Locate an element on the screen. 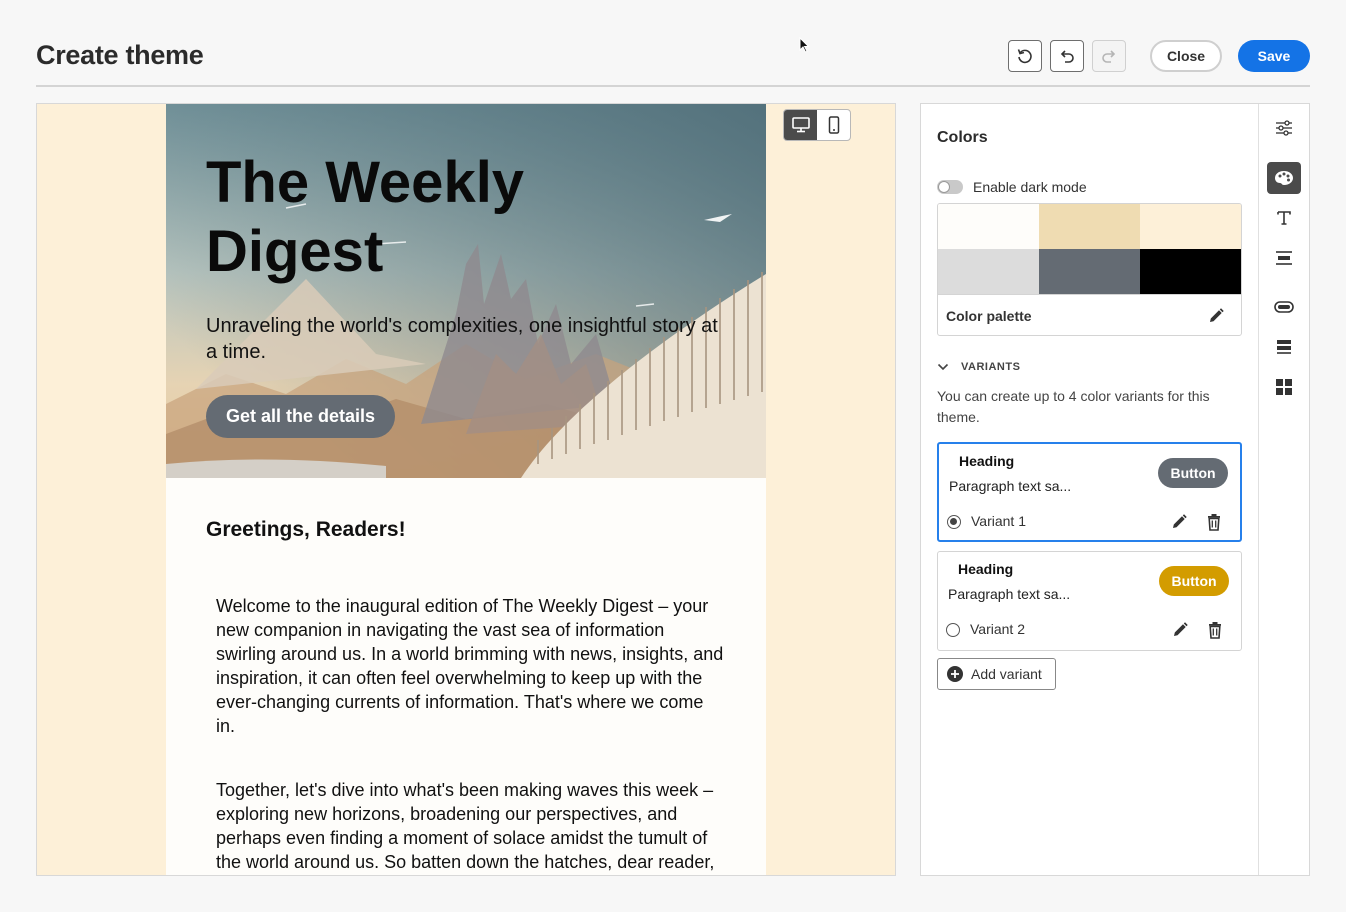 The height and width of the screenshot is (912, 1346). desktop-icon is located at coordinates (800, 125).